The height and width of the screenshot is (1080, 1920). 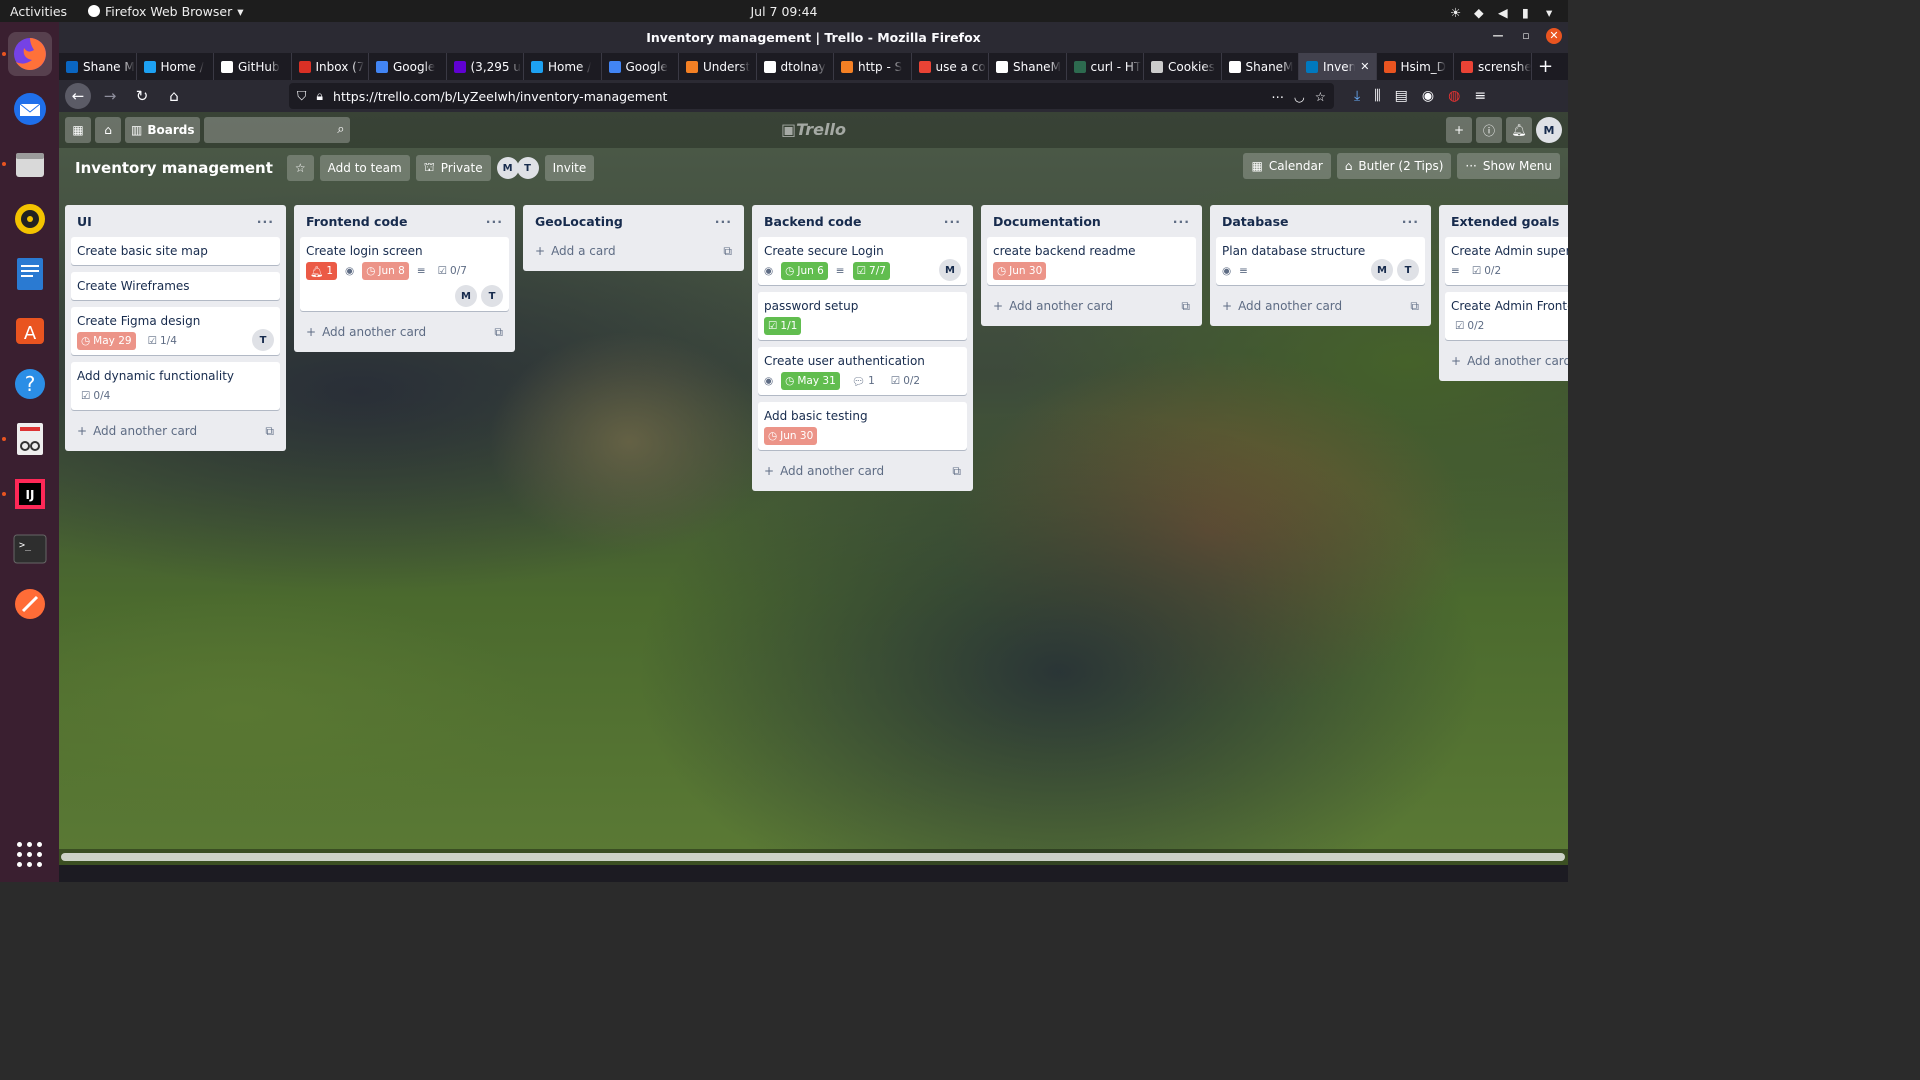 I want to click on card: create backend readme ◷ Jun 30, so click(x=1091, y=261).